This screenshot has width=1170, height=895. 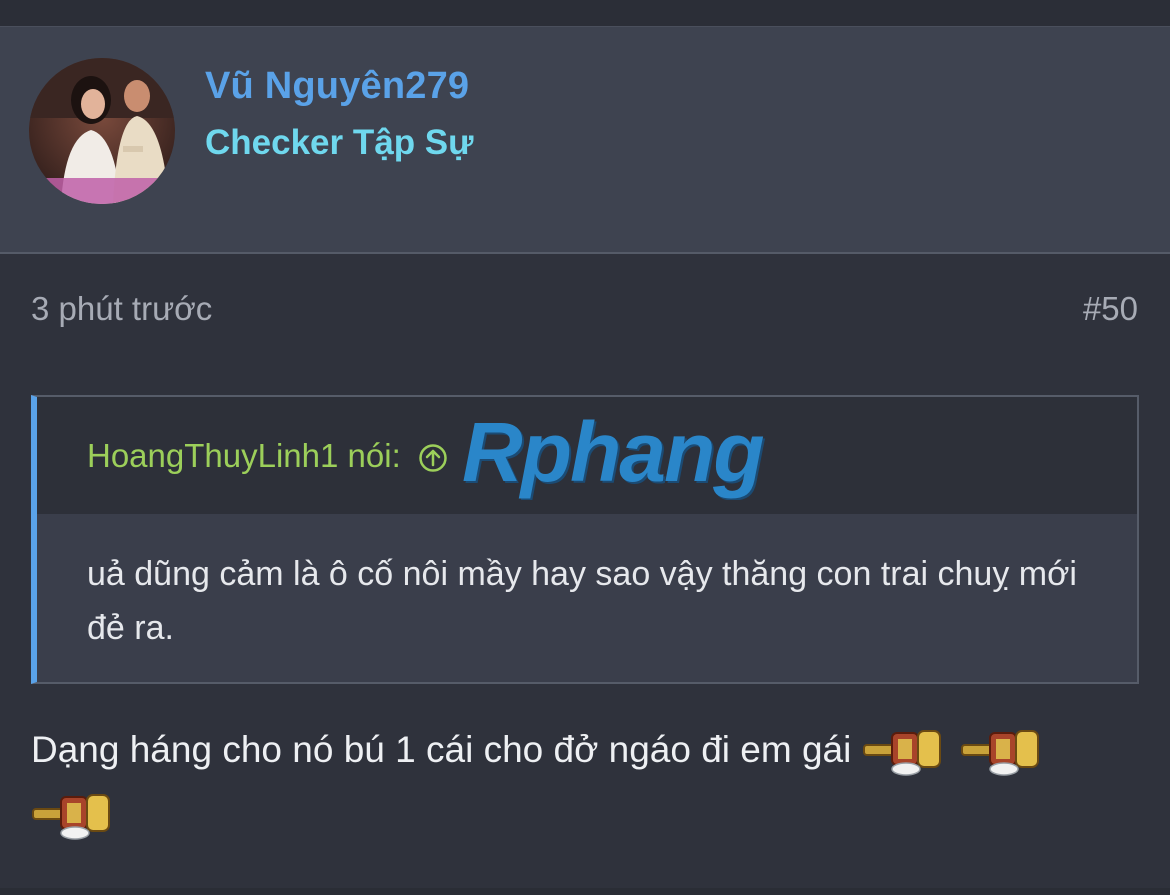 What do you see at coordinates (374, 455) in the screenshot?
I see `quote-said-label: nói:` at bounding box center [374, 455].